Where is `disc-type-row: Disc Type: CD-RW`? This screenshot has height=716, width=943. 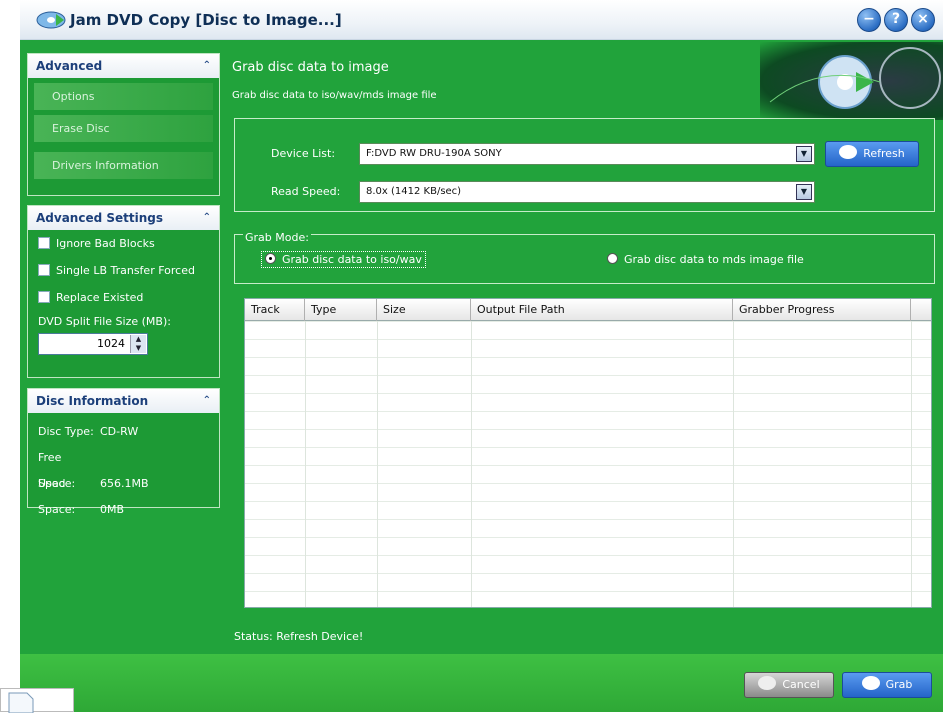
disc-type-row: Disc Type: CD-RW is located at coordinates (123, 432).